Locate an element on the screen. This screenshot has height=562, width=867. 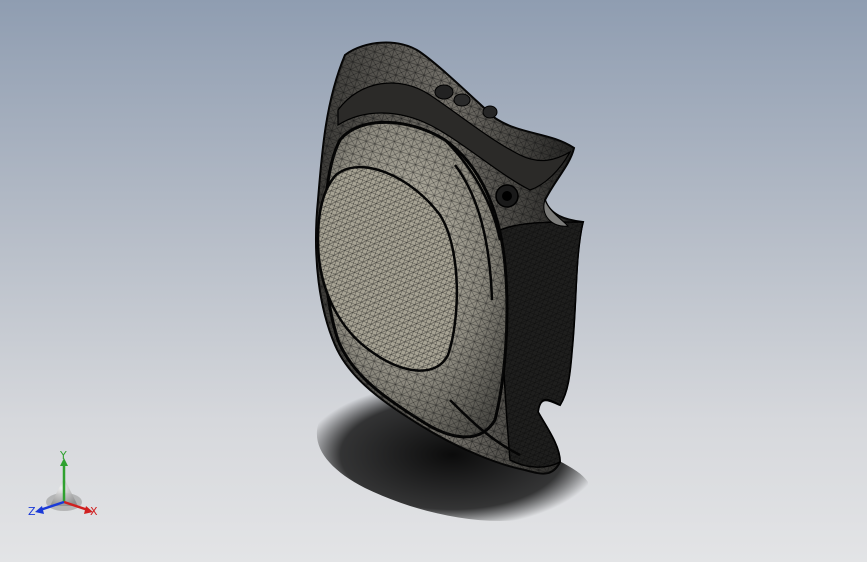
y-axis-label: Y is located at coordinates (63, 455).